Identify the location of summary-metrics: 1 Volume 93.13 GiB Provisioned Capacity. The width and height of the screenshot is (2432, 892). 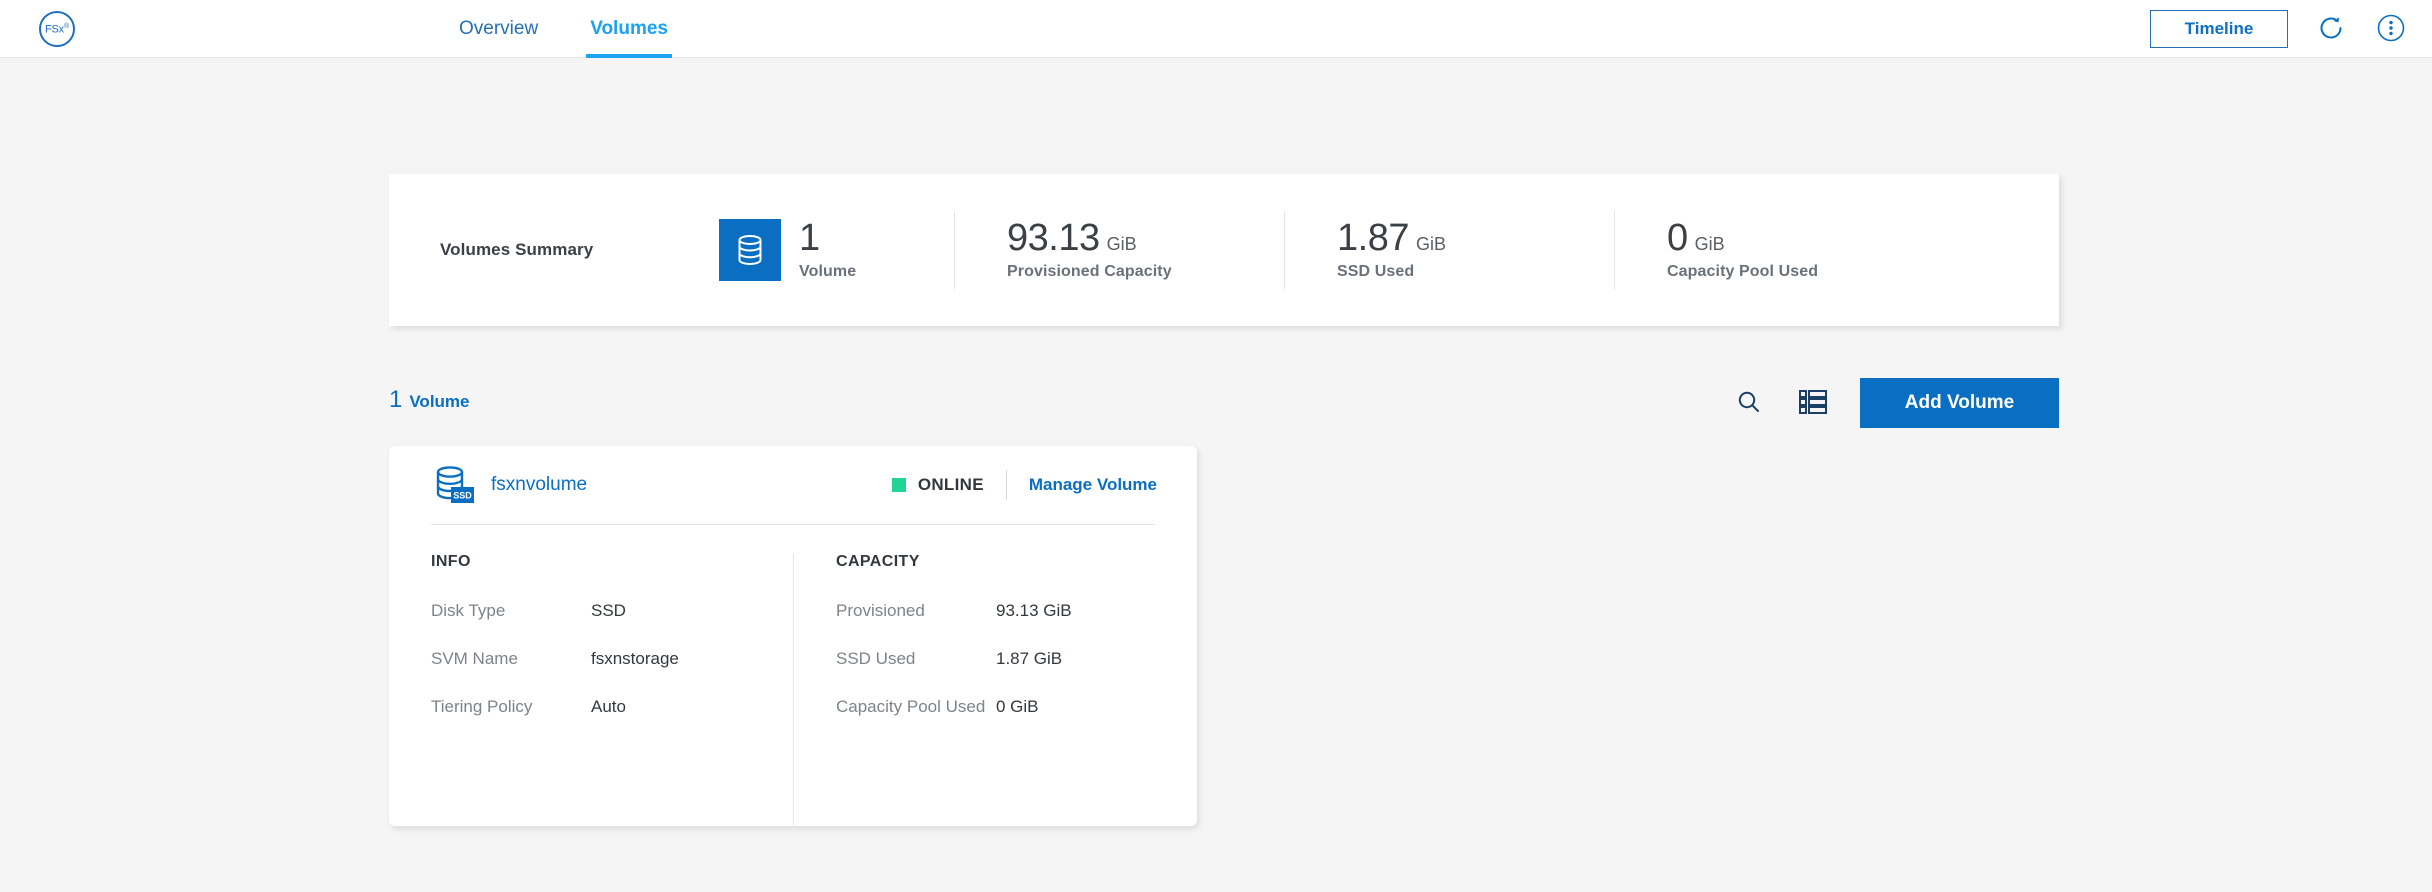
(1331, 250).